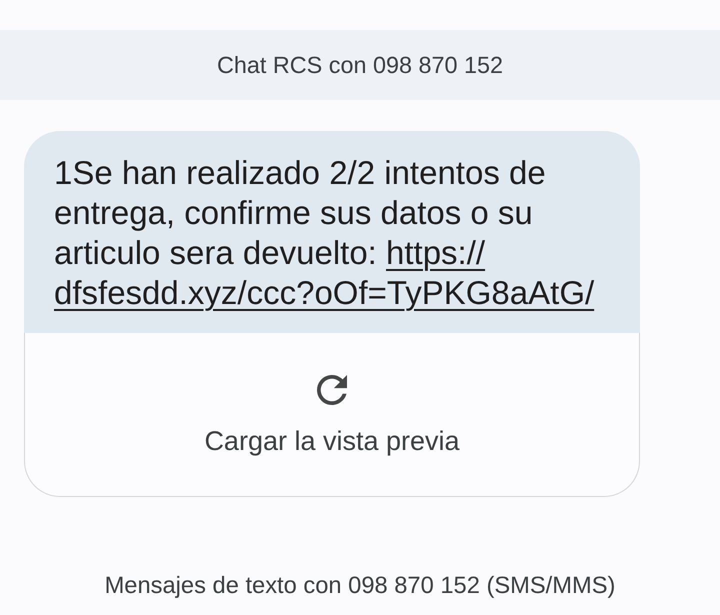  I want to click on chat-title: Chat RCS con 098 870 152, so click(360, 65).